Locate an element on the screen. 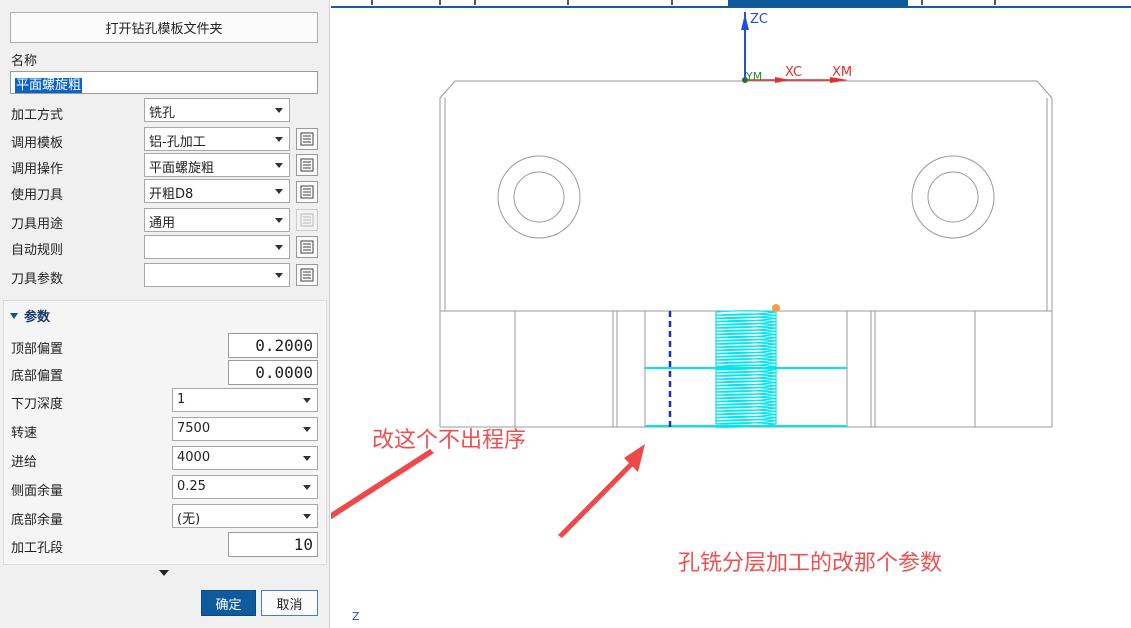 The width and height of the screenshot is (1131, 628). viewport-tab-strip is located at coordinates (731, 4).